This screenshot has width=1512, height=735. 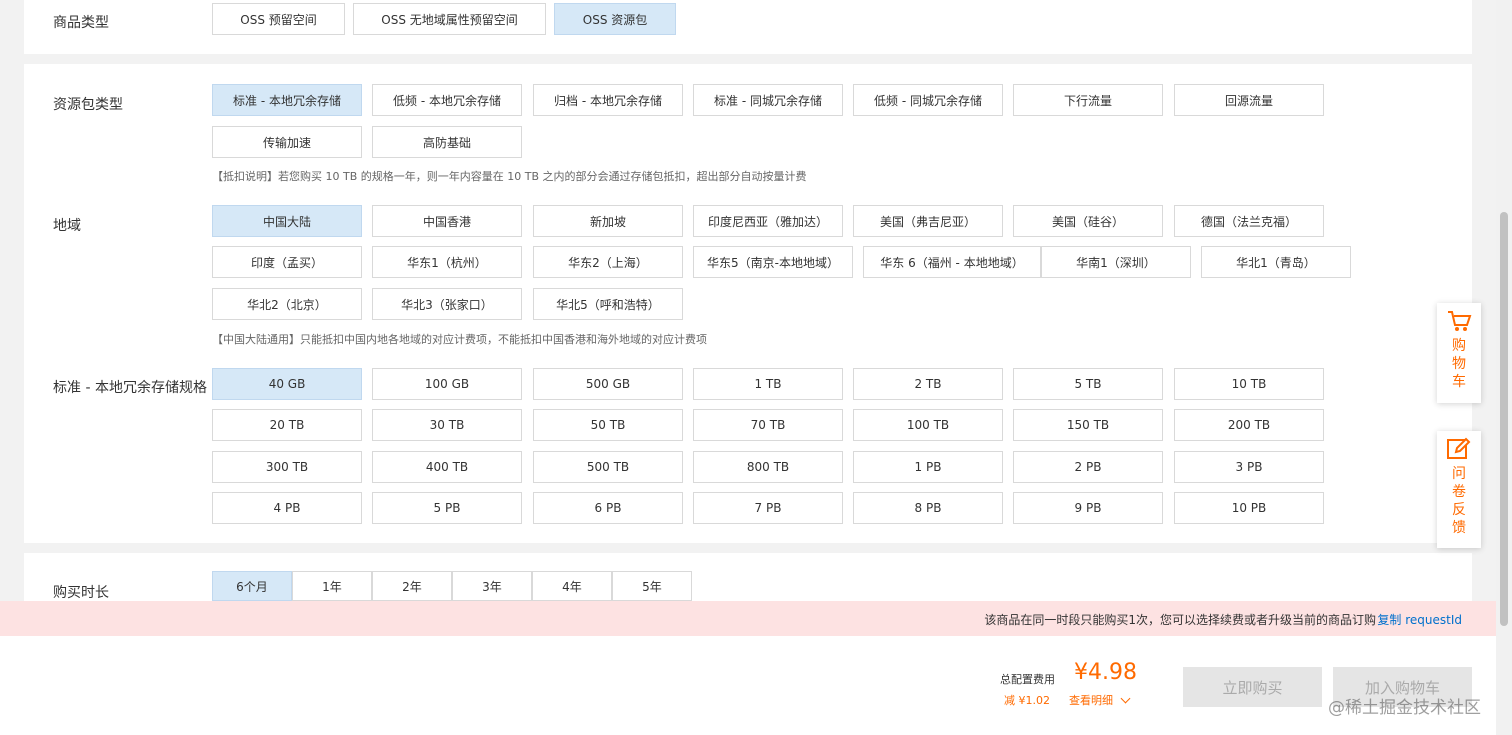 What do you see at coordinates (652, 586) in the screenshot?
I see `duration-option-5y: 5年` at bounding box center [652, 586].